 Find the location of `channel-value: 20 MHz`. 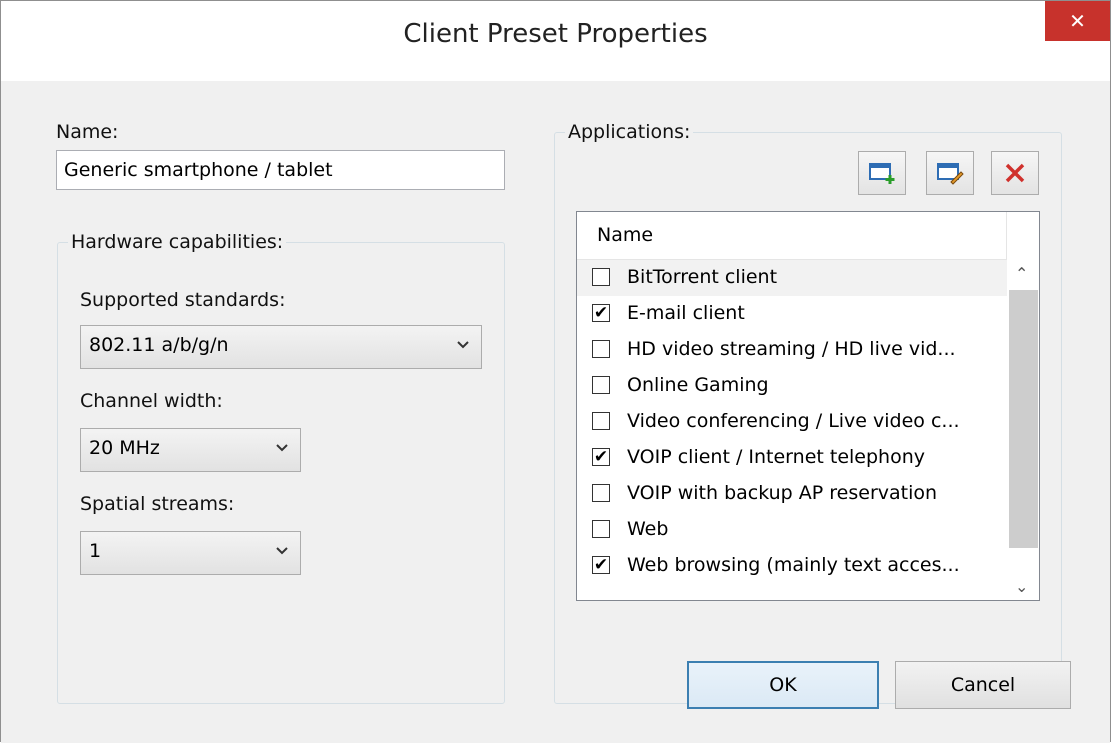

channel-value: 20 MHz is located at coordinates (124, 448).